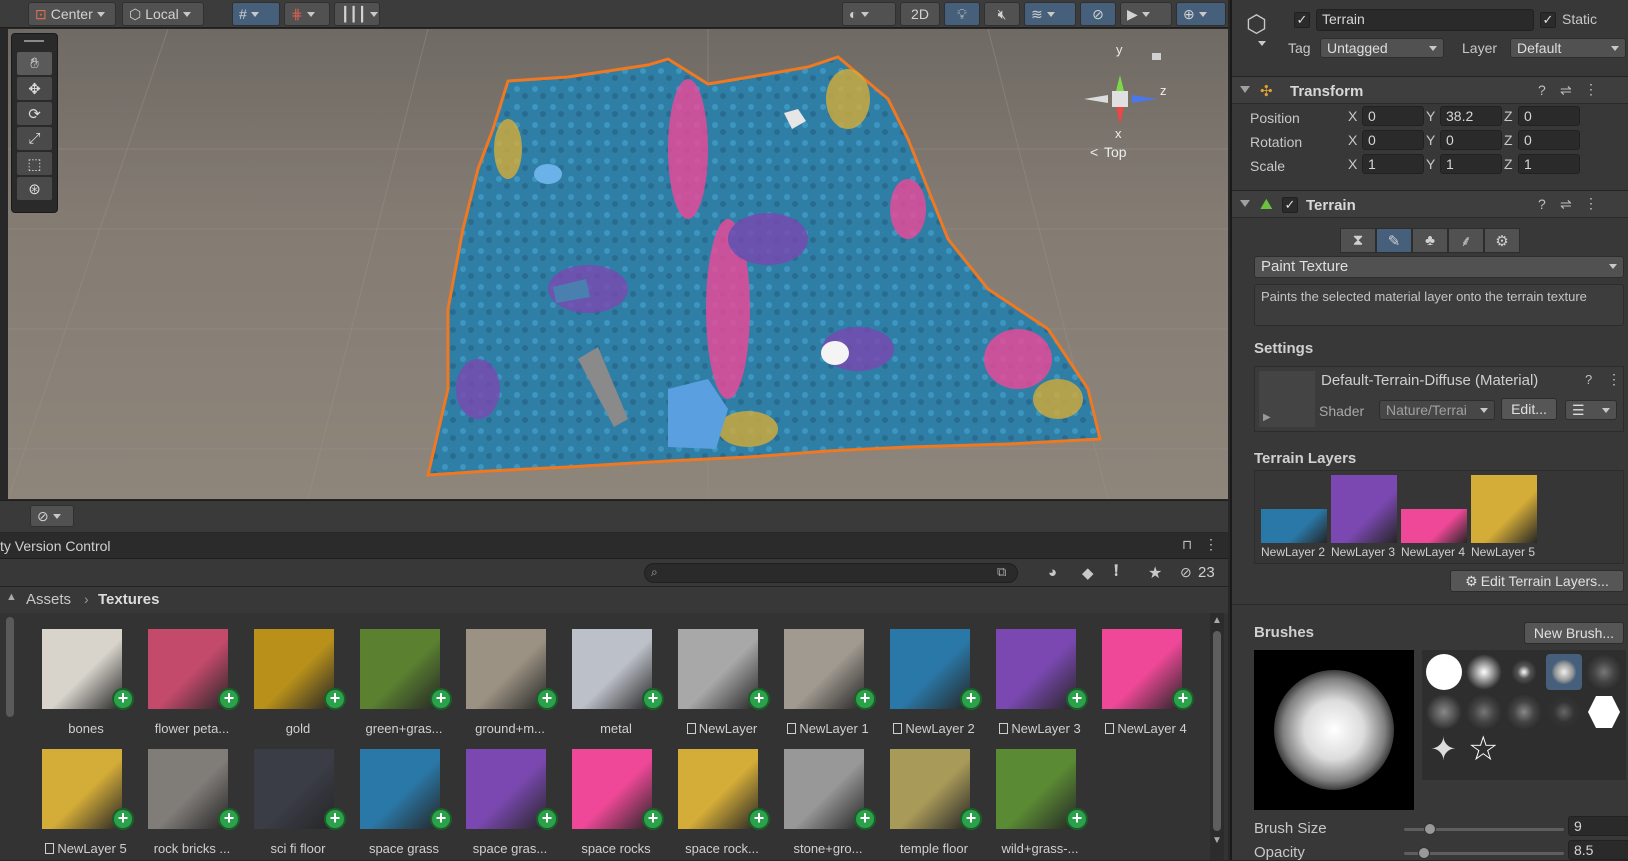 The height and width of the screenshot is (861, 1628). What do you see at coordinates (292, 801) in the screenshot?
I see `asset-item: + sci fi floor` at bounding box center [292, 801].